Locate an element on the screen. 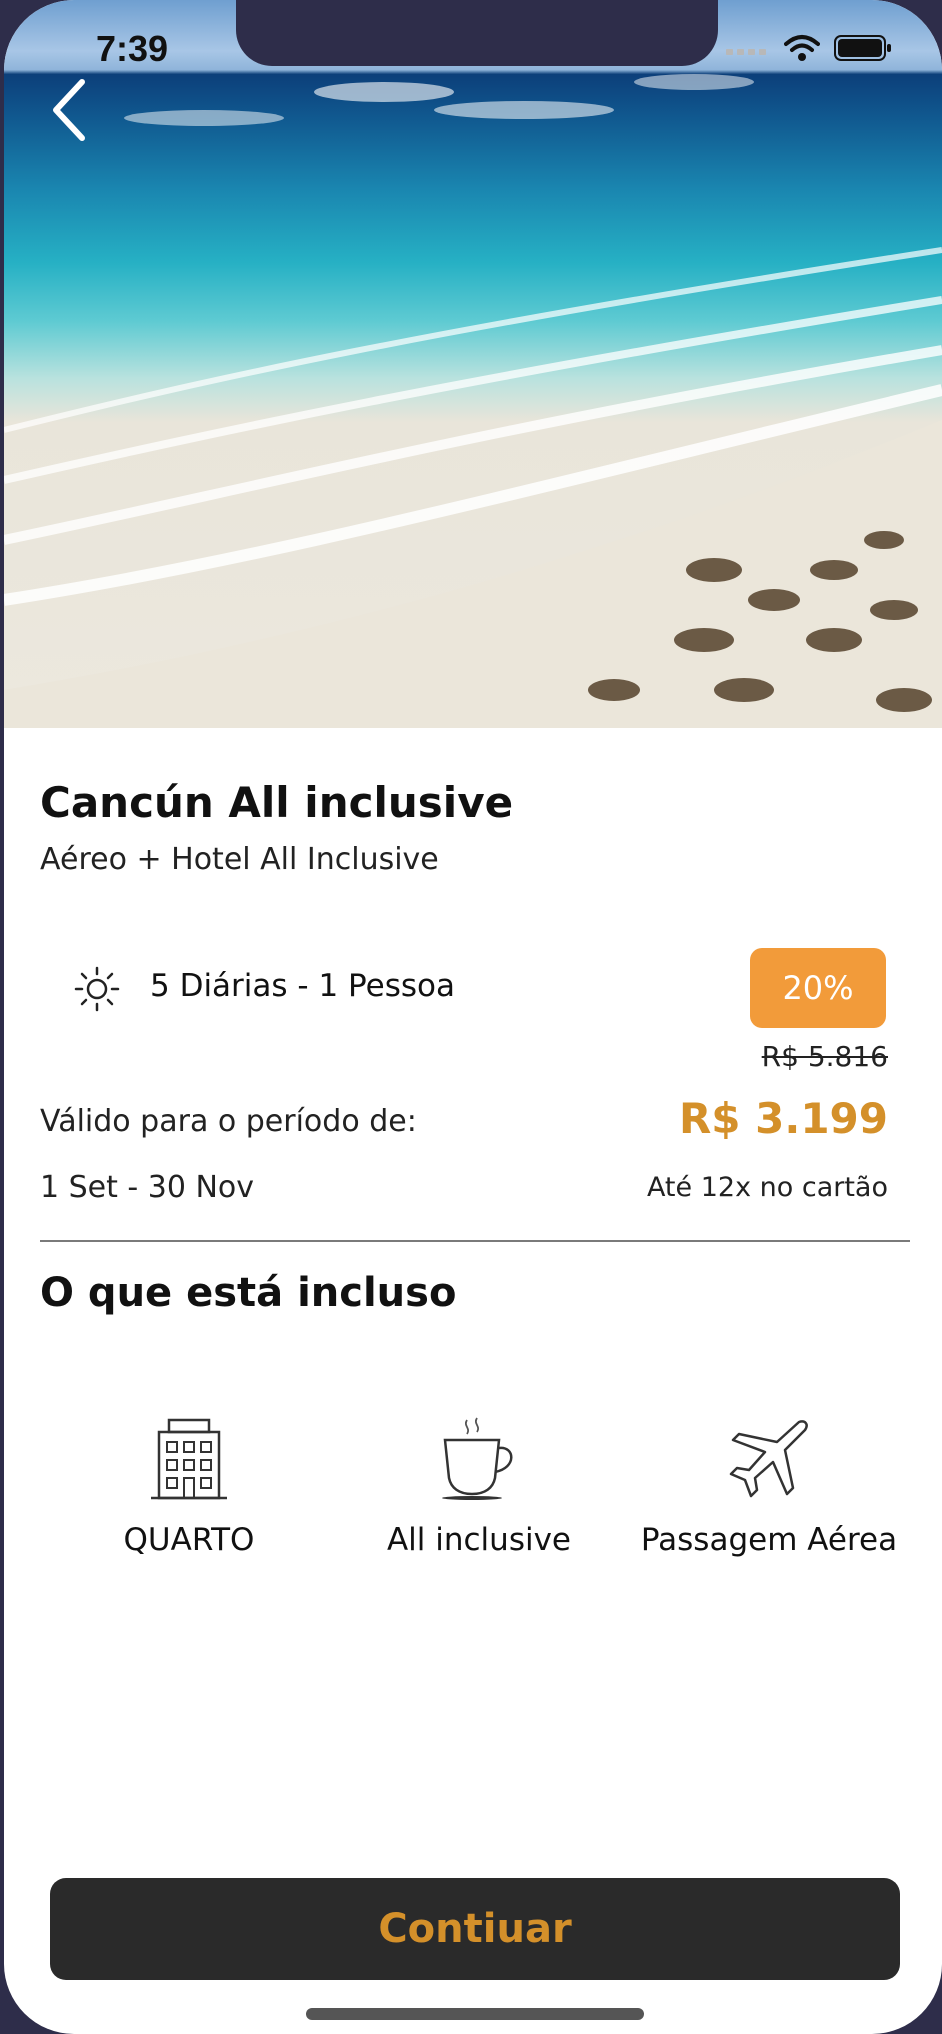 This screenshot has height=2034, width=942. old-price: R$ 5.816 is located at coordinates (824, 1056).